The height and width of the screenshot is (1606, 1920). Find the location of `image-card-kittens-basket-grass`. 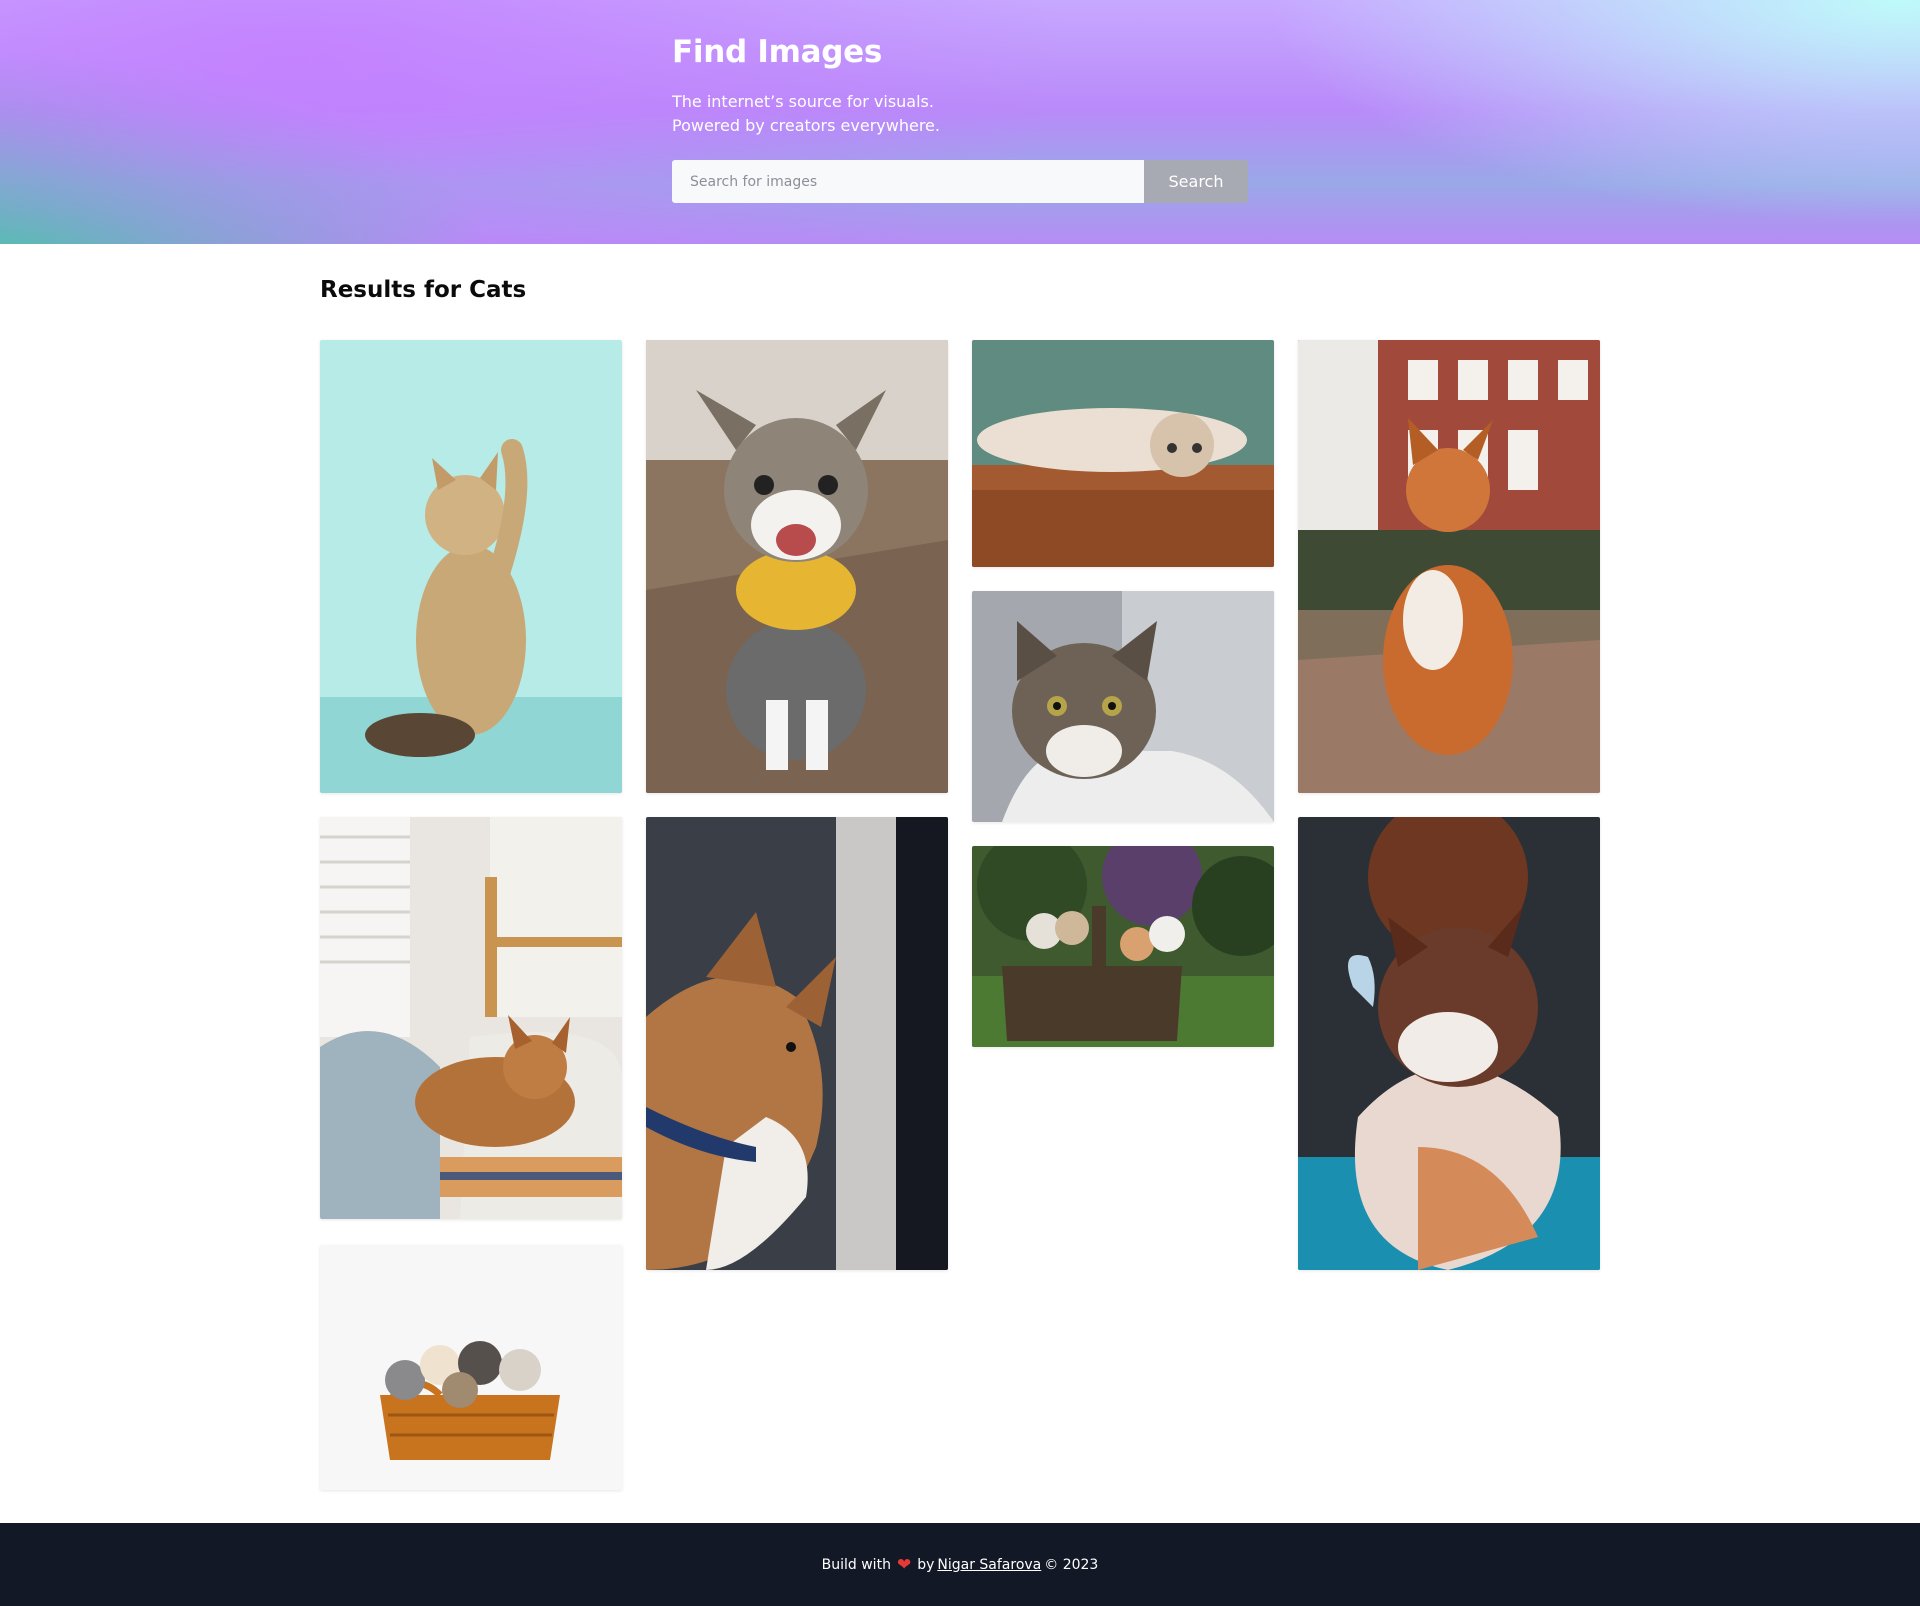

image-card-kittens-basket-grass is located at coordinates (1123, 946).